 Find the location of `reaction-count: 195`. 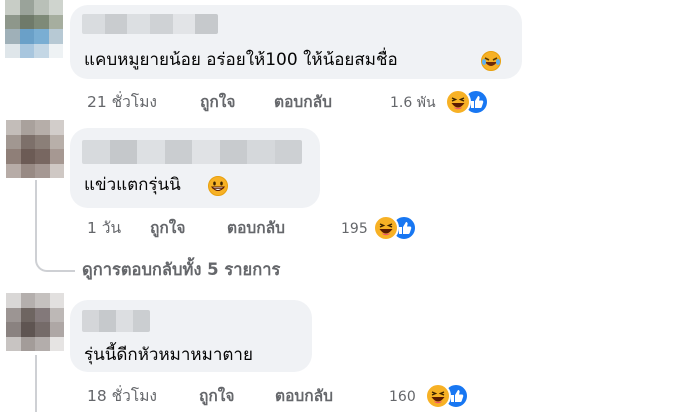

reaction-count: 195 is located at coordinates (354, 229).